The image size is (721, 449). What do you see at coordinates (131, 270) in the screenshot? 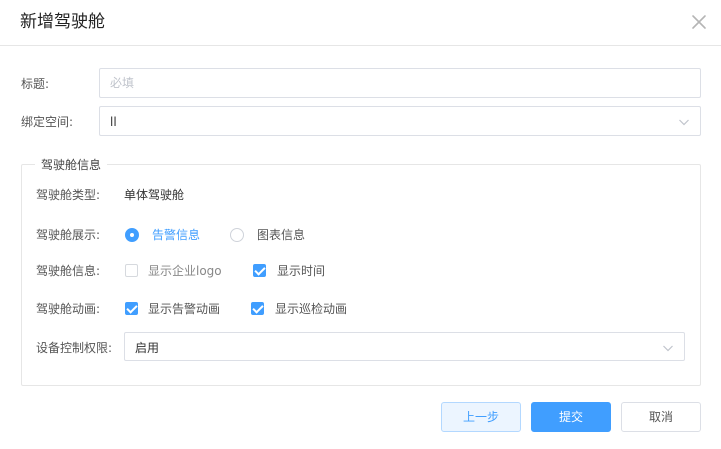
I see `checkbox-show-logo` at bounding box center [131, 270].